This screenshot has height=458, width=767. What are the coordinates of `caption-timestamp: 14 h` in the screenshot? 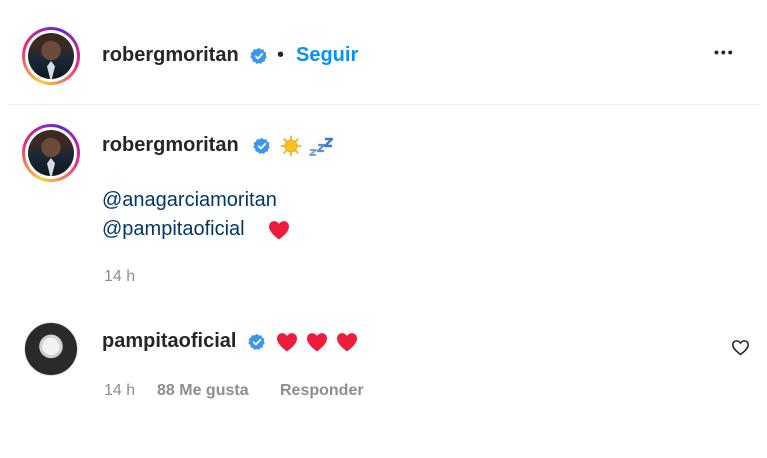 It's located at (120, 276).